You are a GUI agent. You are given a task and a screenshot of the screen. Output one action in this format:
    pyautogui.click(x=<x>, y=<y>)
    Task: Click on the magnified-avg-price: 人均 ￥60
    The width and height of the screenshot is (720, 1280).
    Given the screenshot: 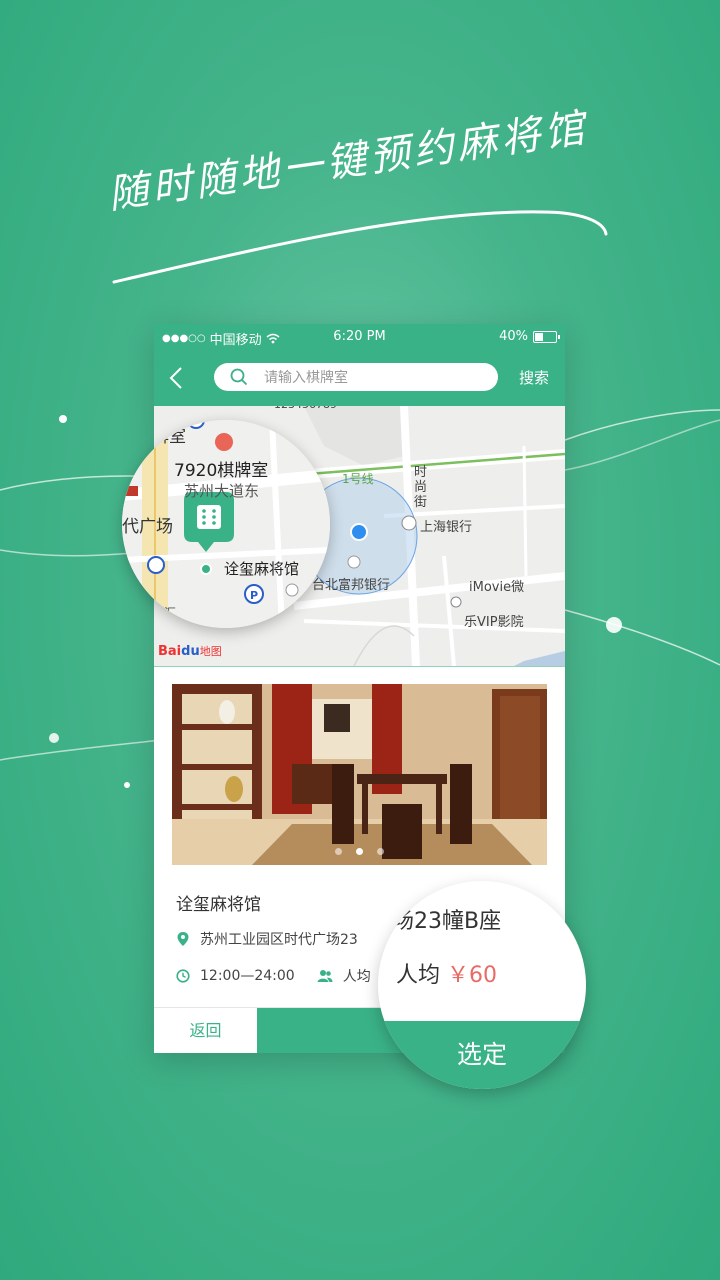 What is the action you would take?
    pyautogui.click(x=446, y=973)
    